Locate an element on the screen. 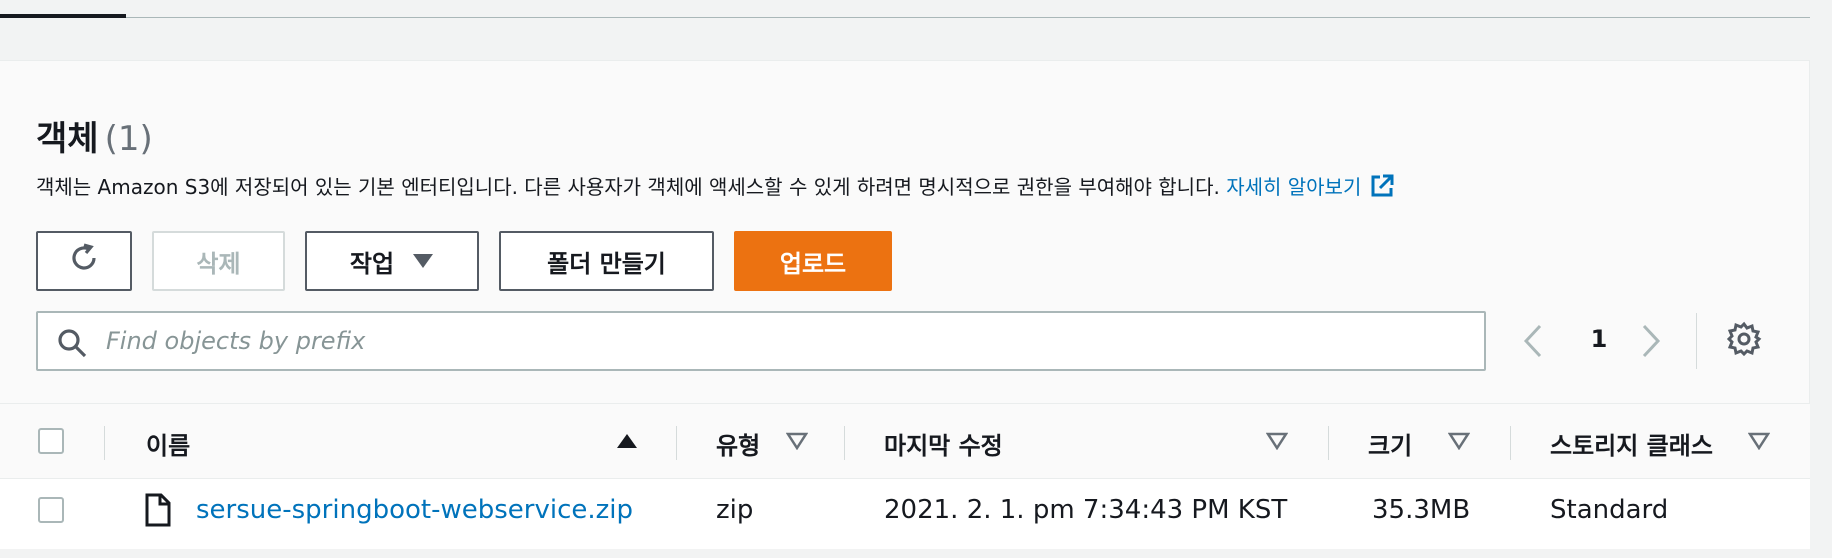 The width and height of the screenshot is (1832, 558). file-icon is located at coordinates (158, 512).